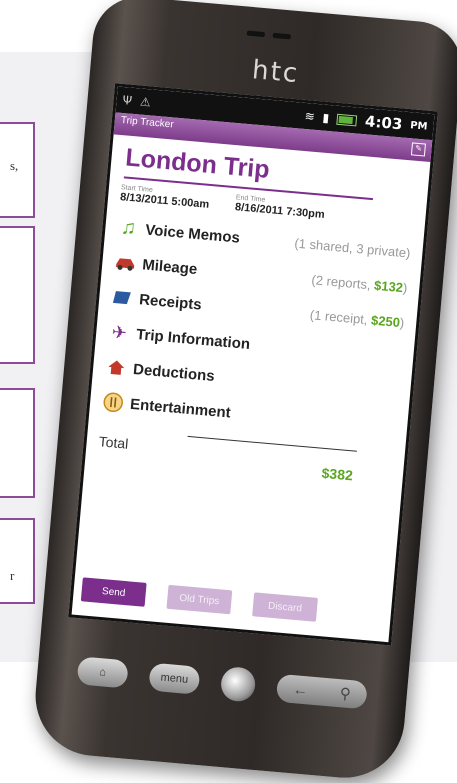 Image resolution: width=457 pixels, height=783 pixels. What do you see at coordinates (116, 368) in the screenshot?
I see `house-icon` at bounding box center [116, 368].